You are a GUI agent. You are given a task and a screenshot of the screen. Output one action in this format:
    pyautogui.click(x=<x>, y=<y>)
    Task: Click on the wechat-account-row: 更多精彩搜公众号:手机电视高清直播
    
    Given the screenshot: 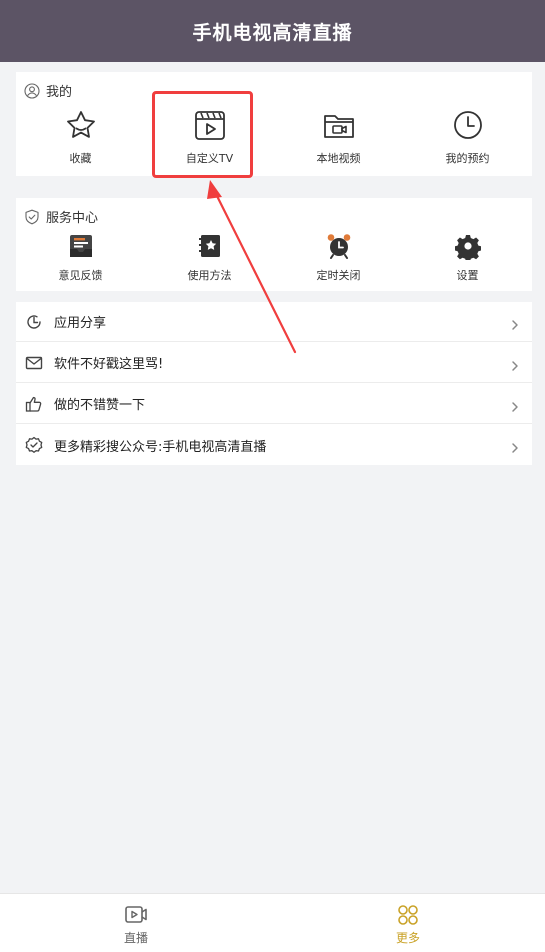 What is the action you would take?
    pyautogui.click(x=274, y=445)
    